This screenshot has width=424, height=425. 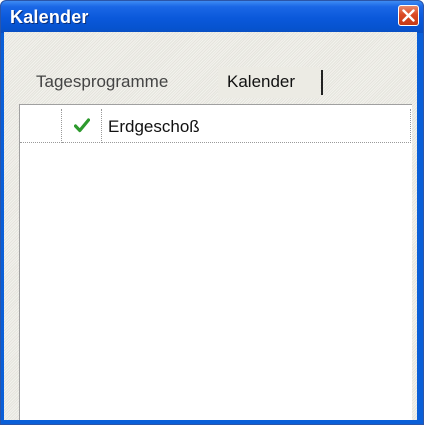 What do you see at coordinates (41, 126) in the screenshot?
I see `row-indicator-cell` at bounding box center [41, 126].